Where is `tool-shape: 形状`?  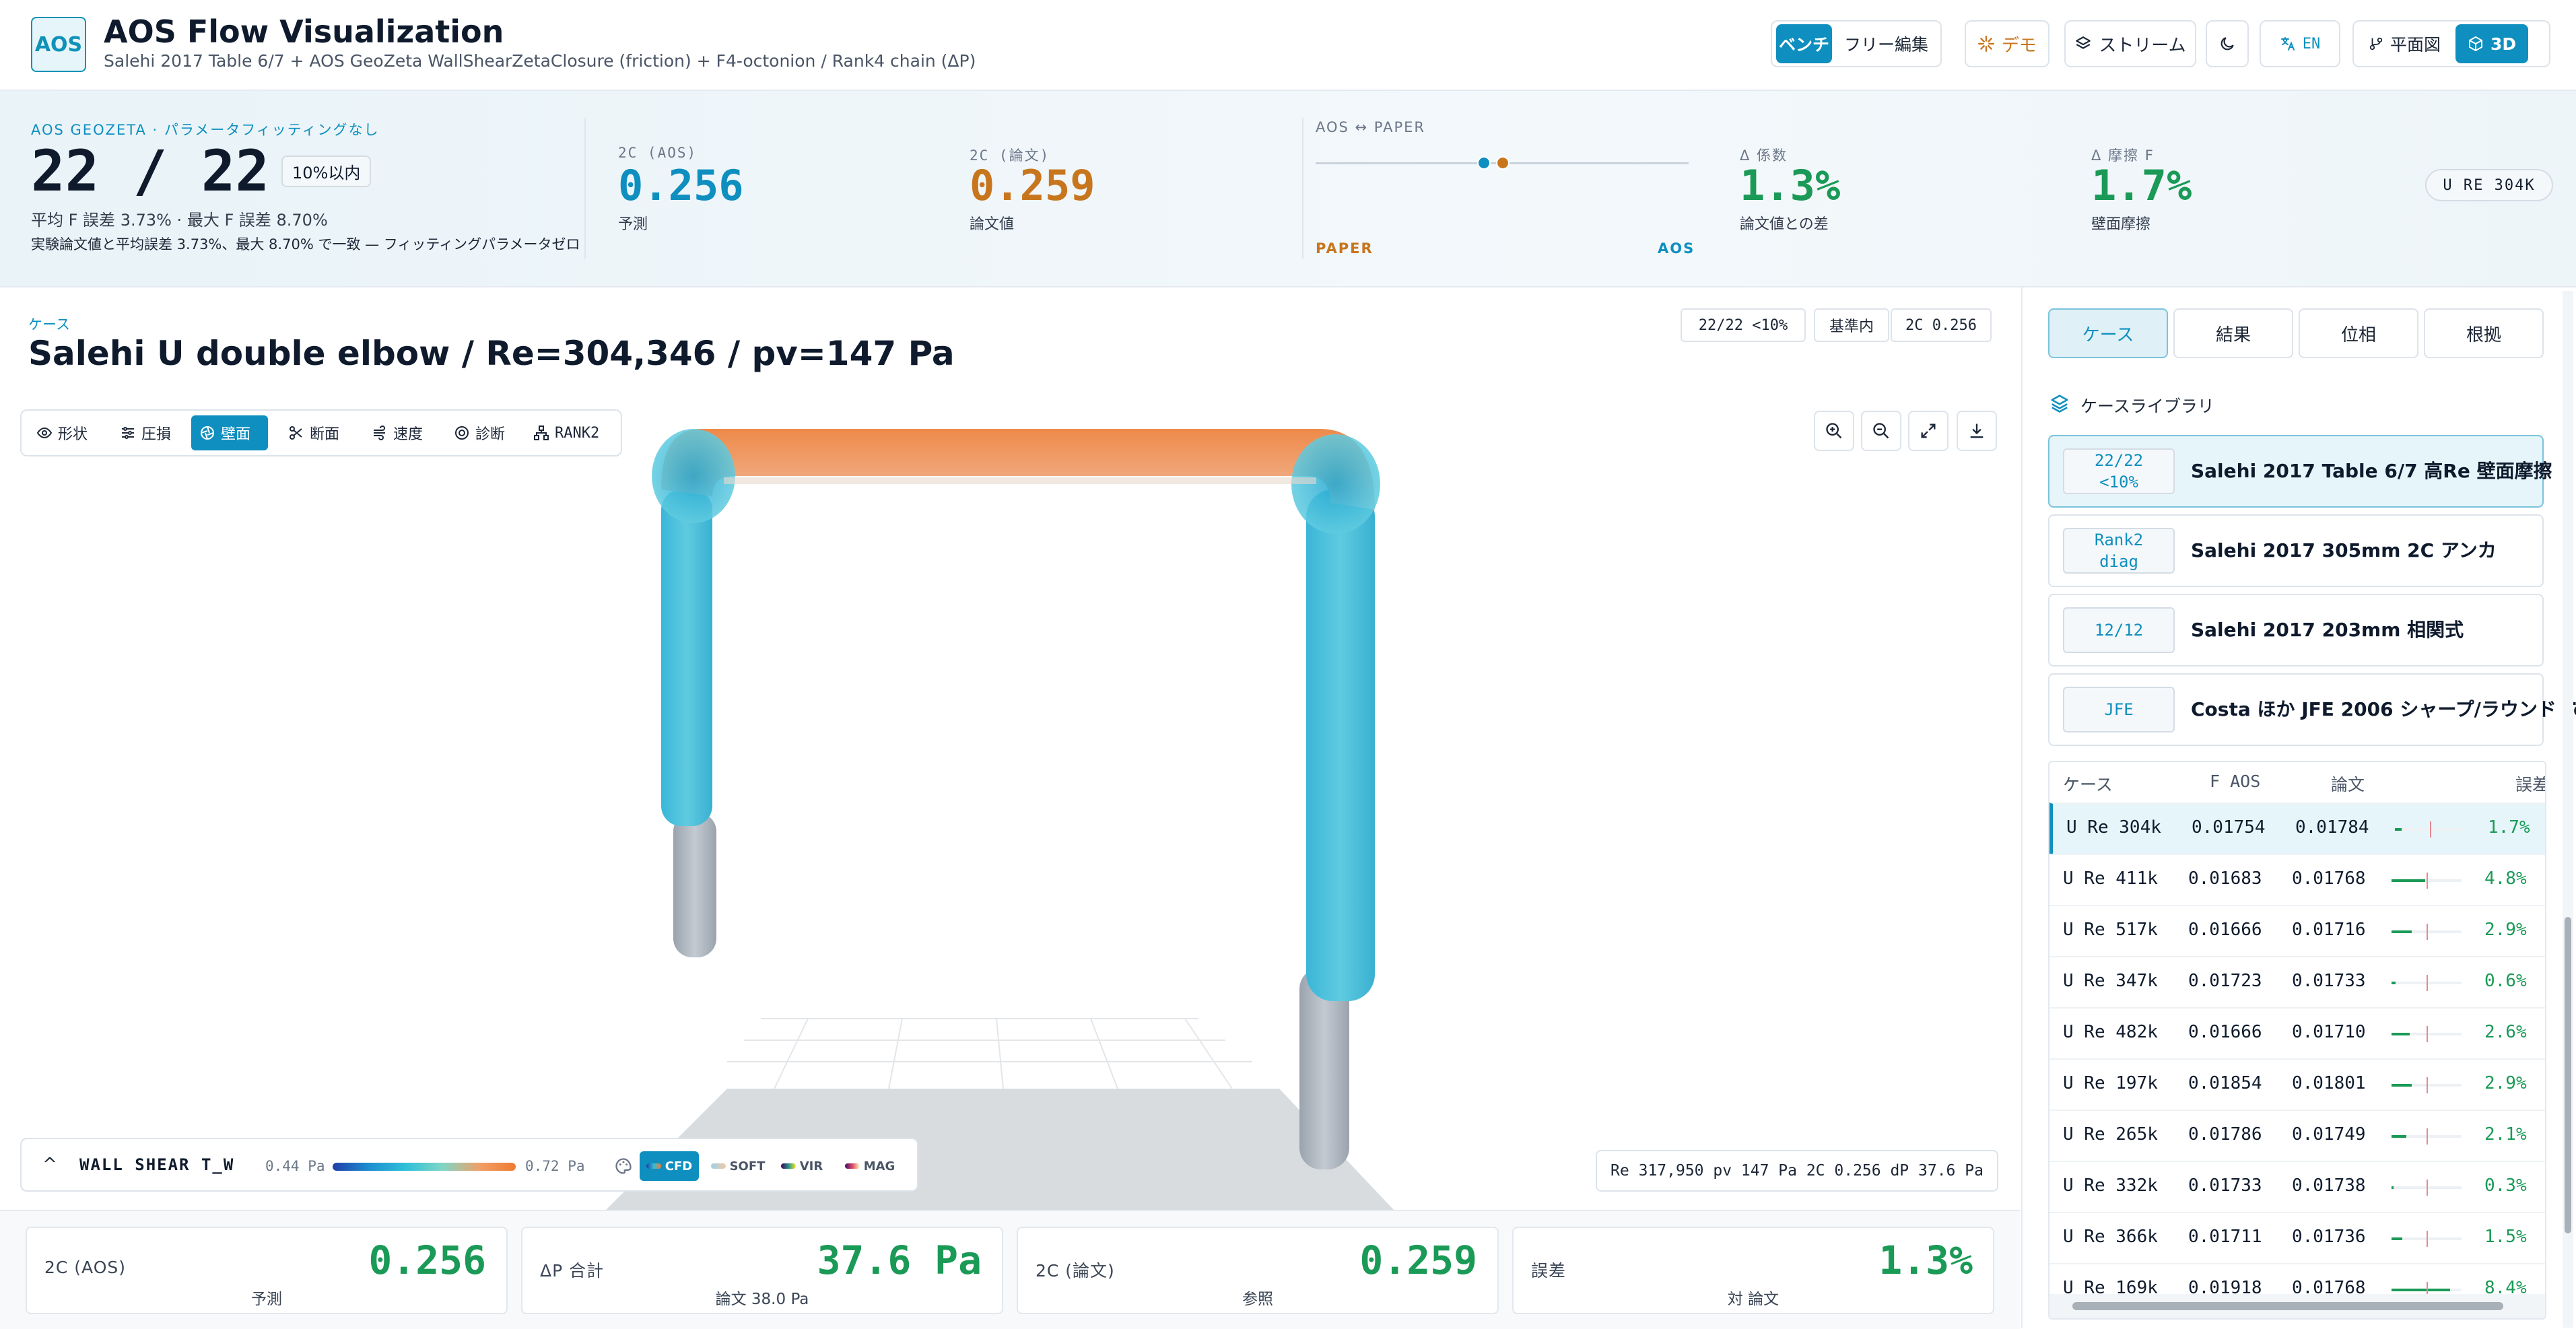
tool-shape: 形状 is located at coordinates (62, 432).